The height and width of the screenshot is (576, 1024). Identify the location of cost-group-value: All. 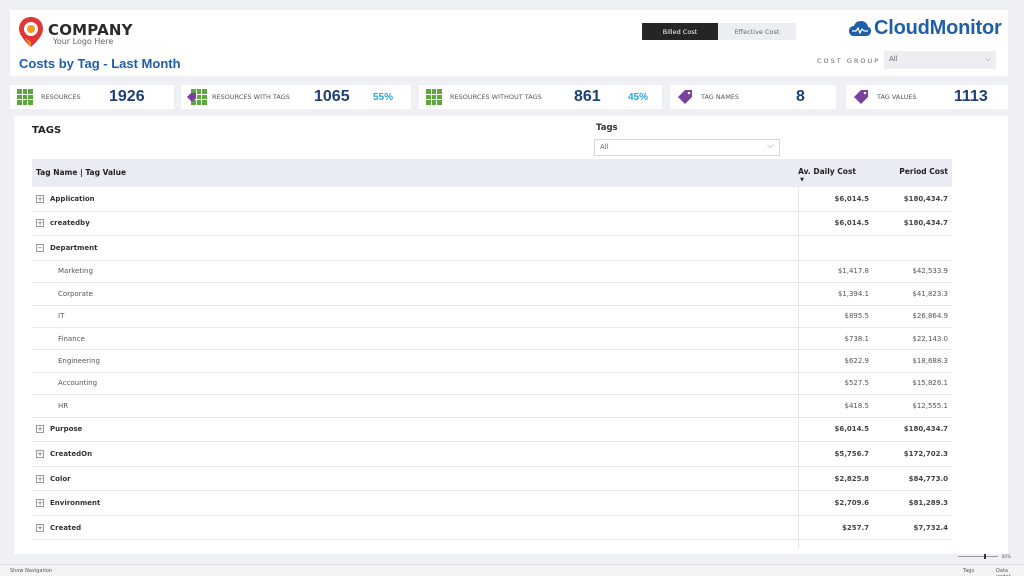
(893, 59).